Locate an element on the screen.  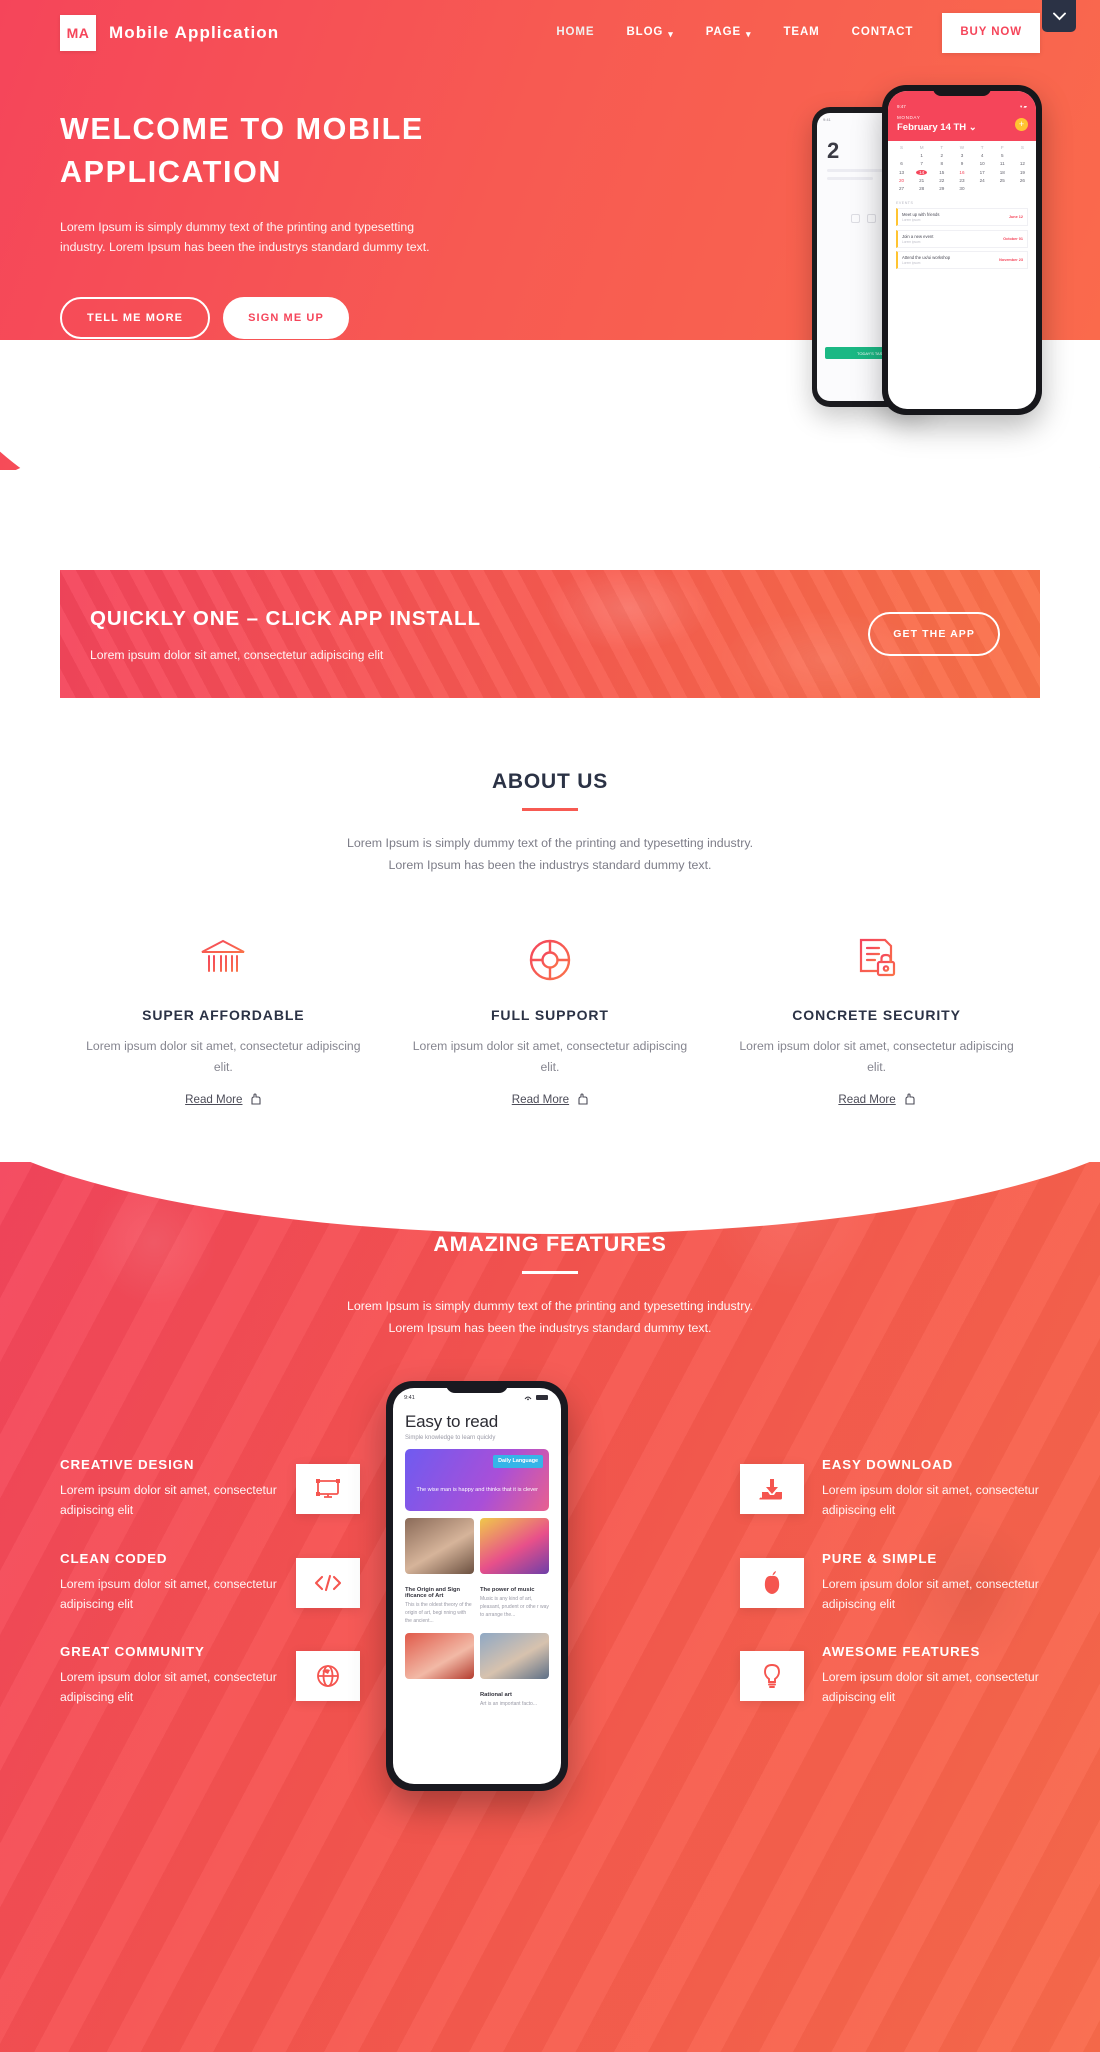
day-cell: 7 is located at coordinates (921, 163).